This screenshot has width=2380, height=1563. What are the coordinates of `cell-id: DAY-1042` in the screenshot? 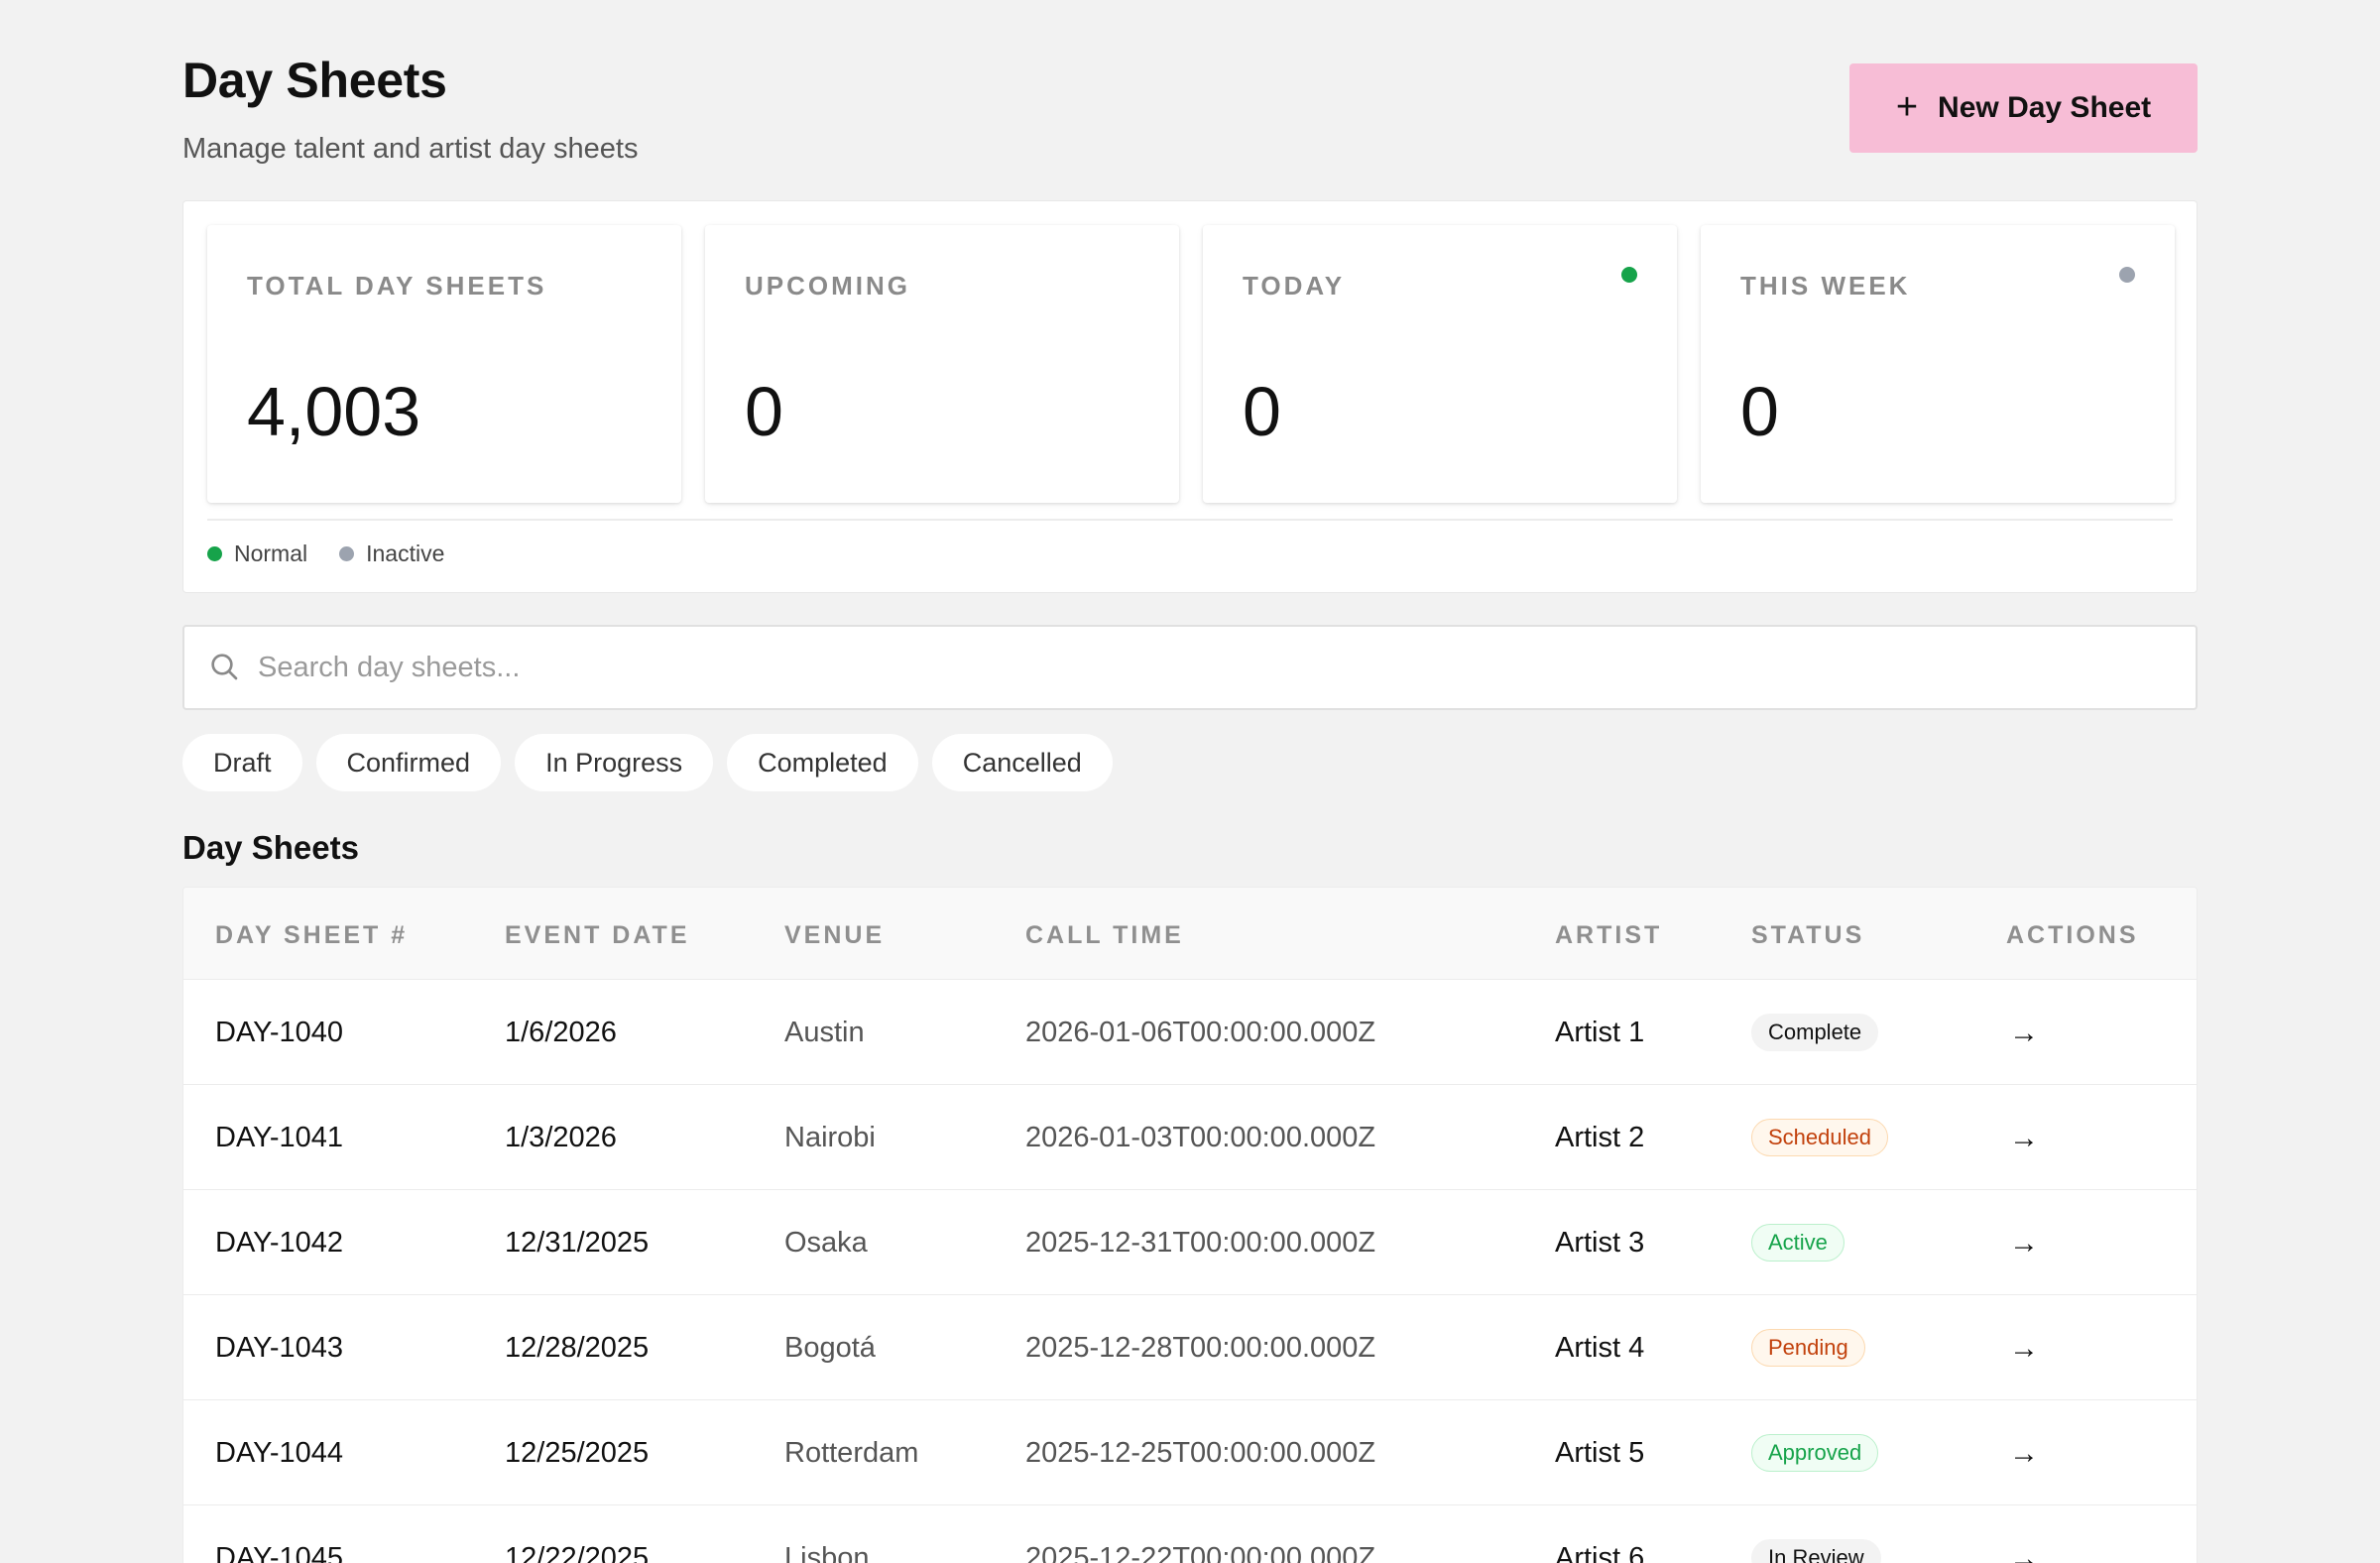 It's located at (279, 1243).